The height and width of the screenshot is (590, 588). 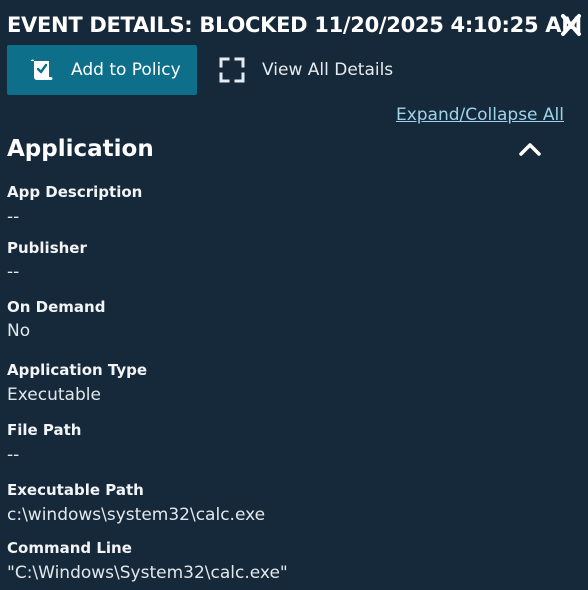 I want to click on field-value-executable-path: c:\windows\system32\calc.exe, so click(x=136, y=515).